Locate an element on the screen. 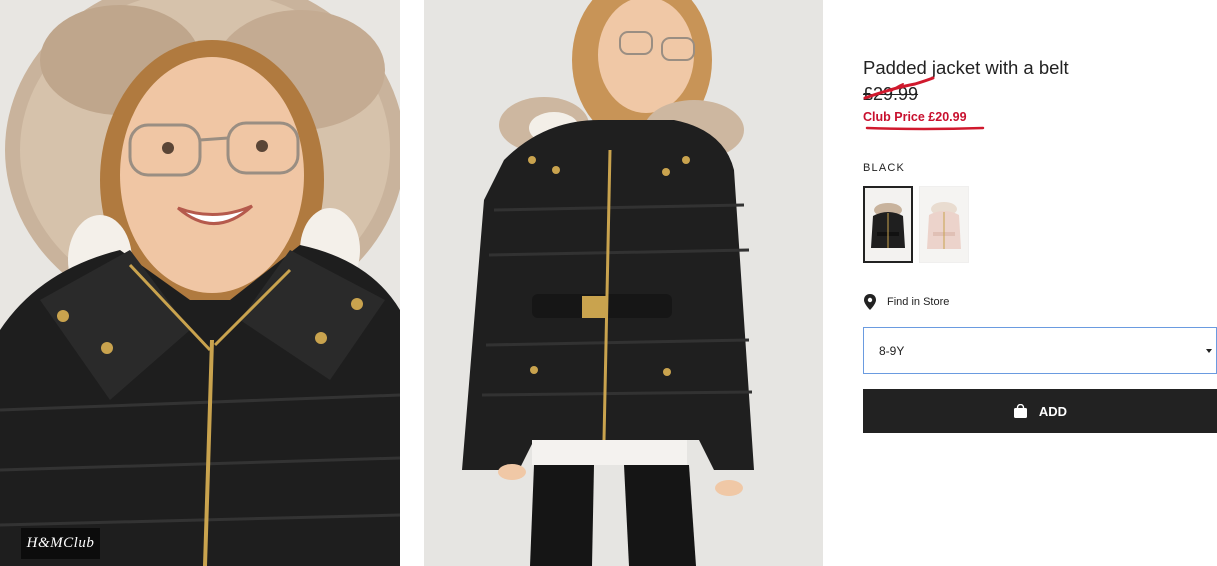  original-price: £29.99 is located at coordinates (891, 94).